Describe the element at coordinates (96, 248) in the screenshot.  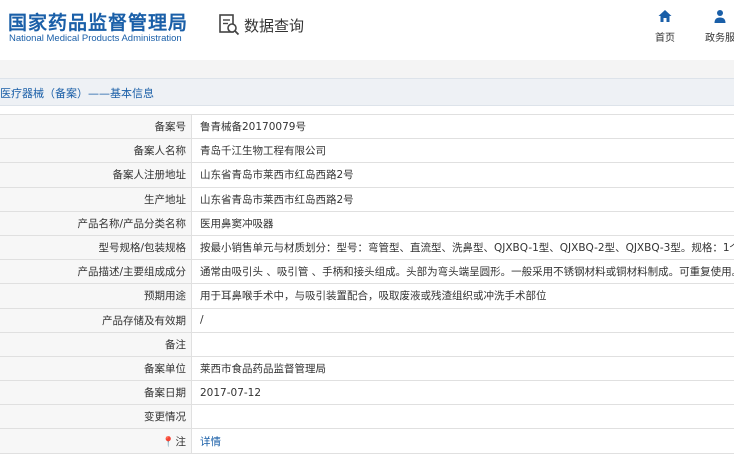
I see `row-label: 型号规格/包装规格` at that location.